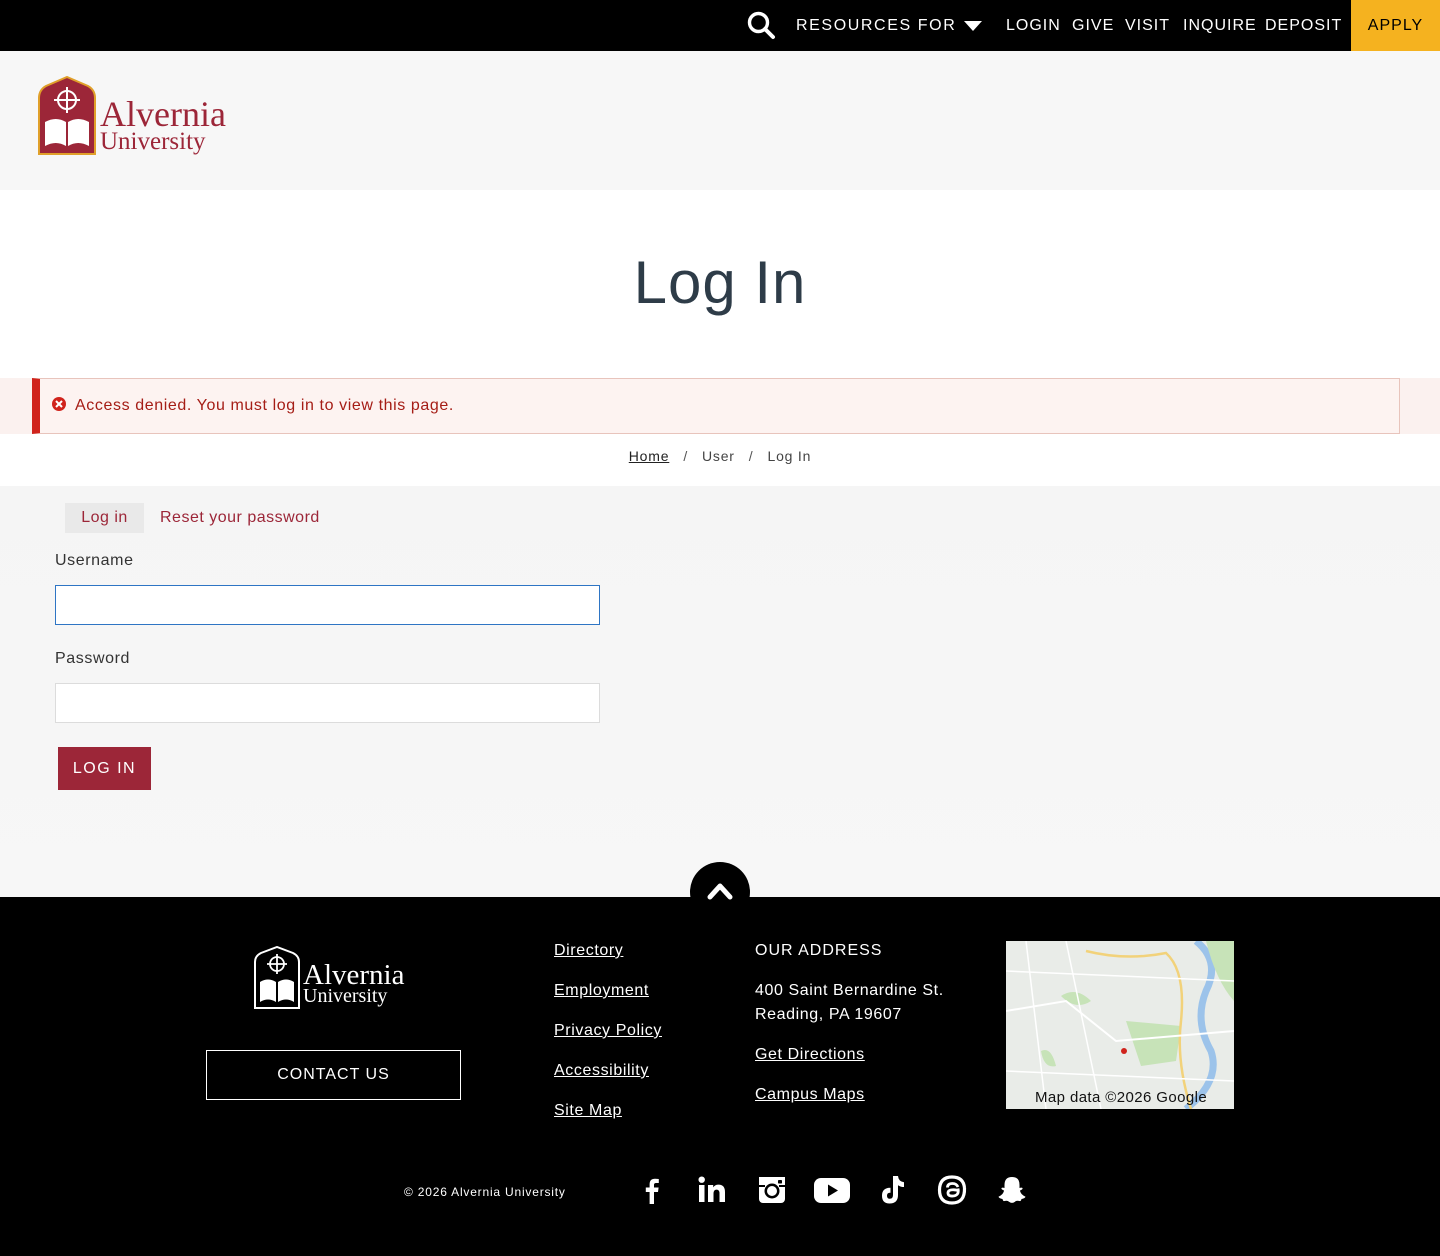  Describe the element at coordinates (828, 1014) in the screenshot. I see `address-line-2: Reading, PA 19607` at that location.